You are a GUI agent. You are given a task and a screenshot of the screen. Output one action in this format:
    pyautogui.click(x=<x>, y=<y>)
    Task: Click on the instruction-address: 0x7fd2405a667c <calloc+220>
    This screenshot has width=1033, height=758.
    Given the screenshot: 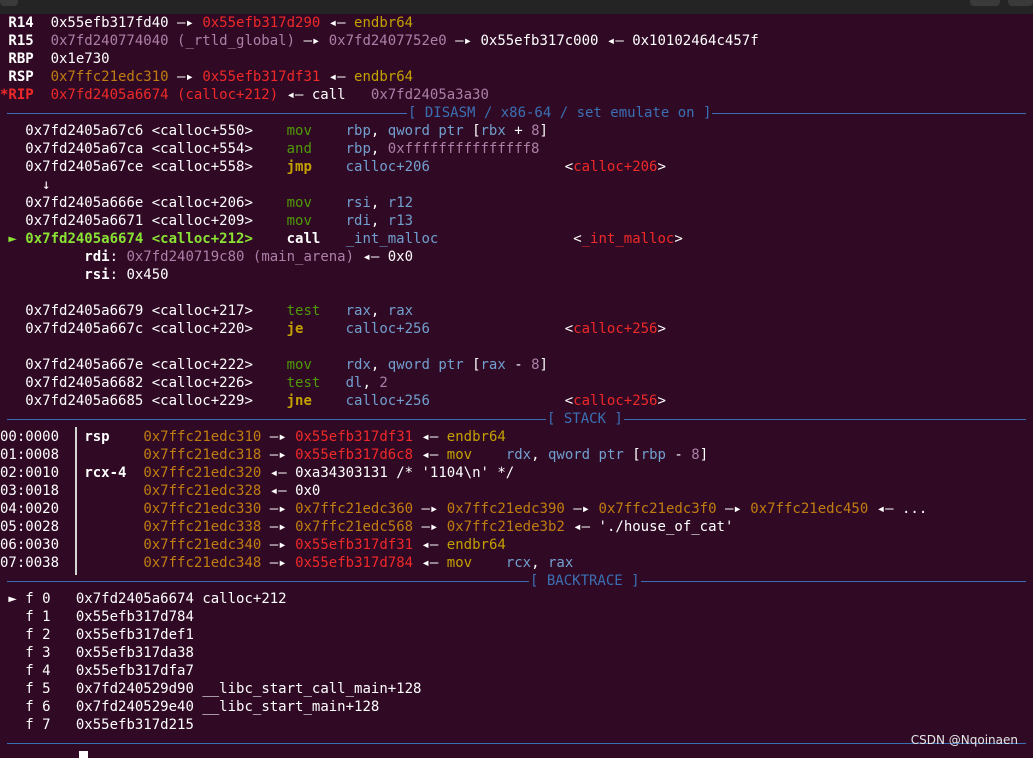 What is the action you would take?
    pyautogui.click(x=156, y=329)
    